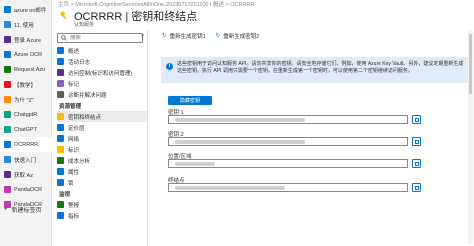  I want to click on browser-tab: azure on邮件, so click(26, 9).